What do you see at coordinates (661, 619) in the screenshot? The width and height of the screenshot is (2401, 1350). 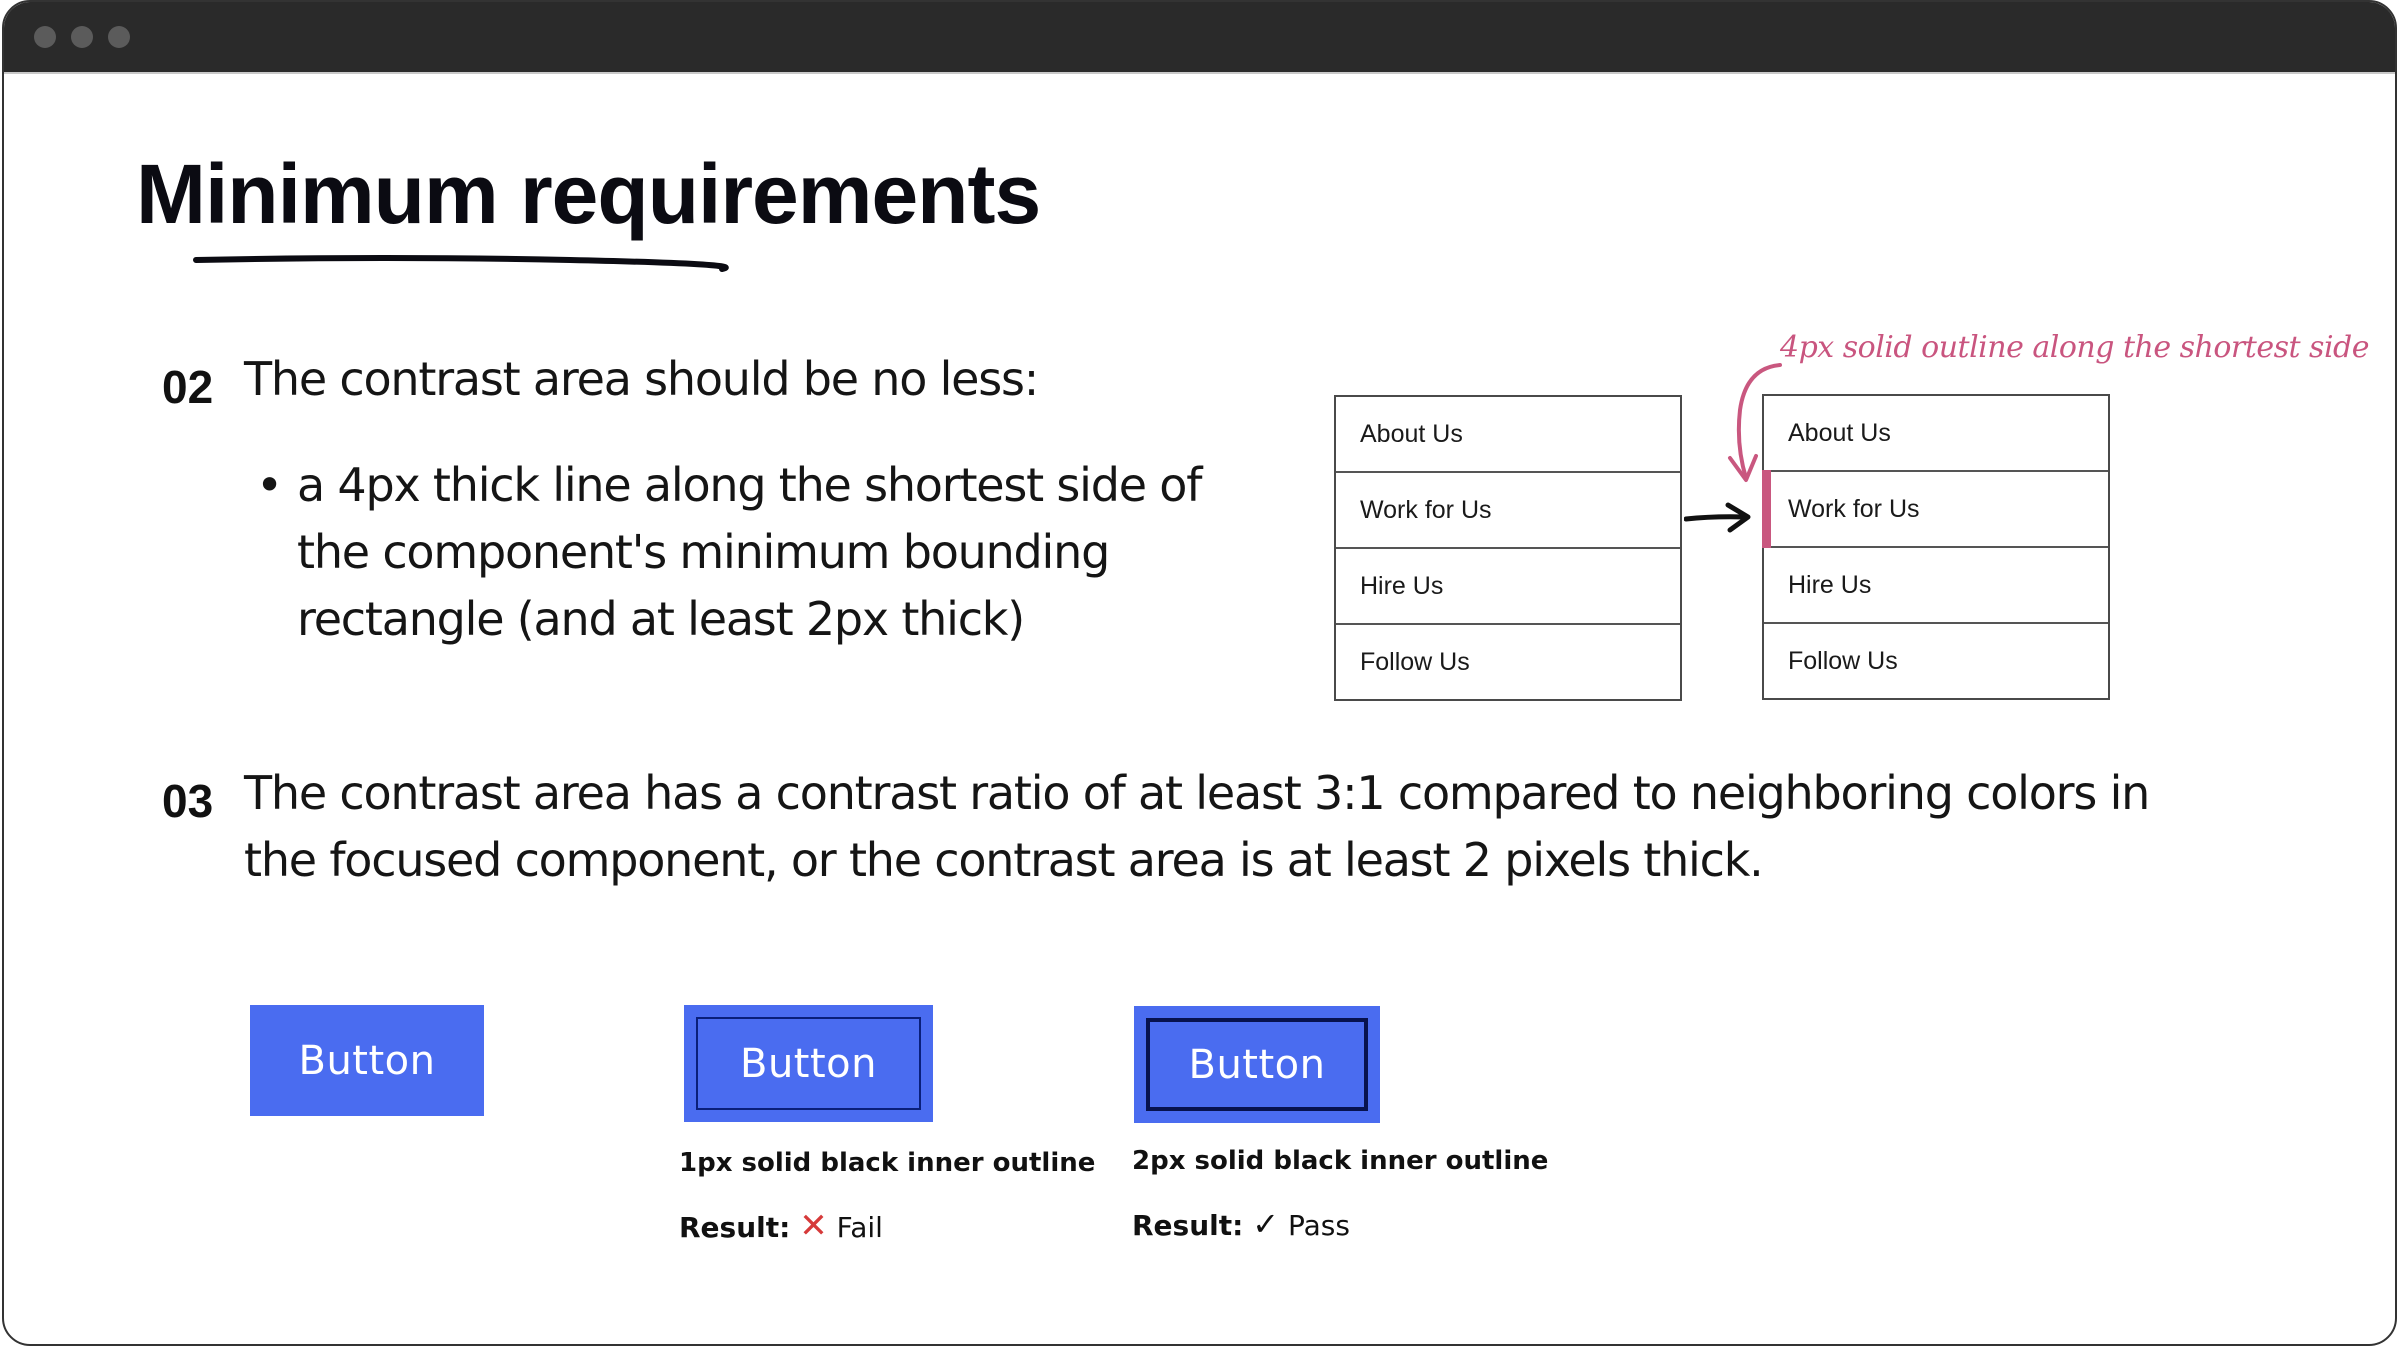 I see `bullet-line-3: rectangle (and at least 2px thick)` at bounding box center [661, 619].